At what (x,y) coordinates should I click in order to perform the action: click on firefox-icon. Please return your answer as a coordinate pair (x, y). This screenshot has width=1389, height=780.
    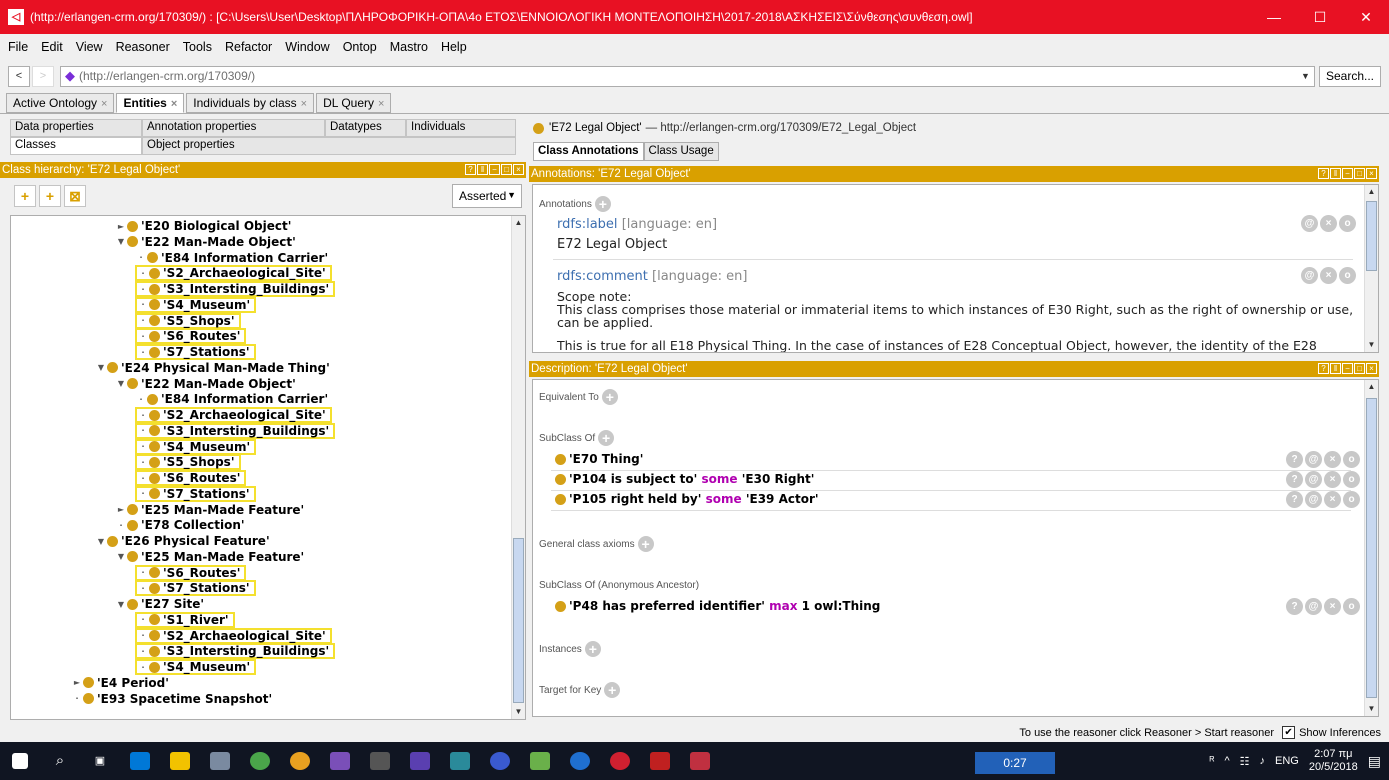
    Looking at the image, I should click on (580, 761).